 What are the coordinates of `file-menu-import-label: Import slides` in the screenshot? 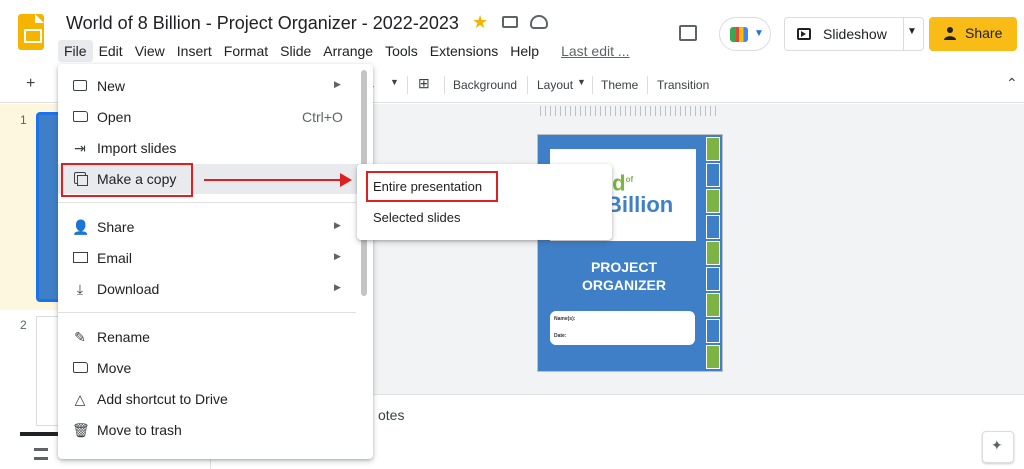 It's located at (137, 148).